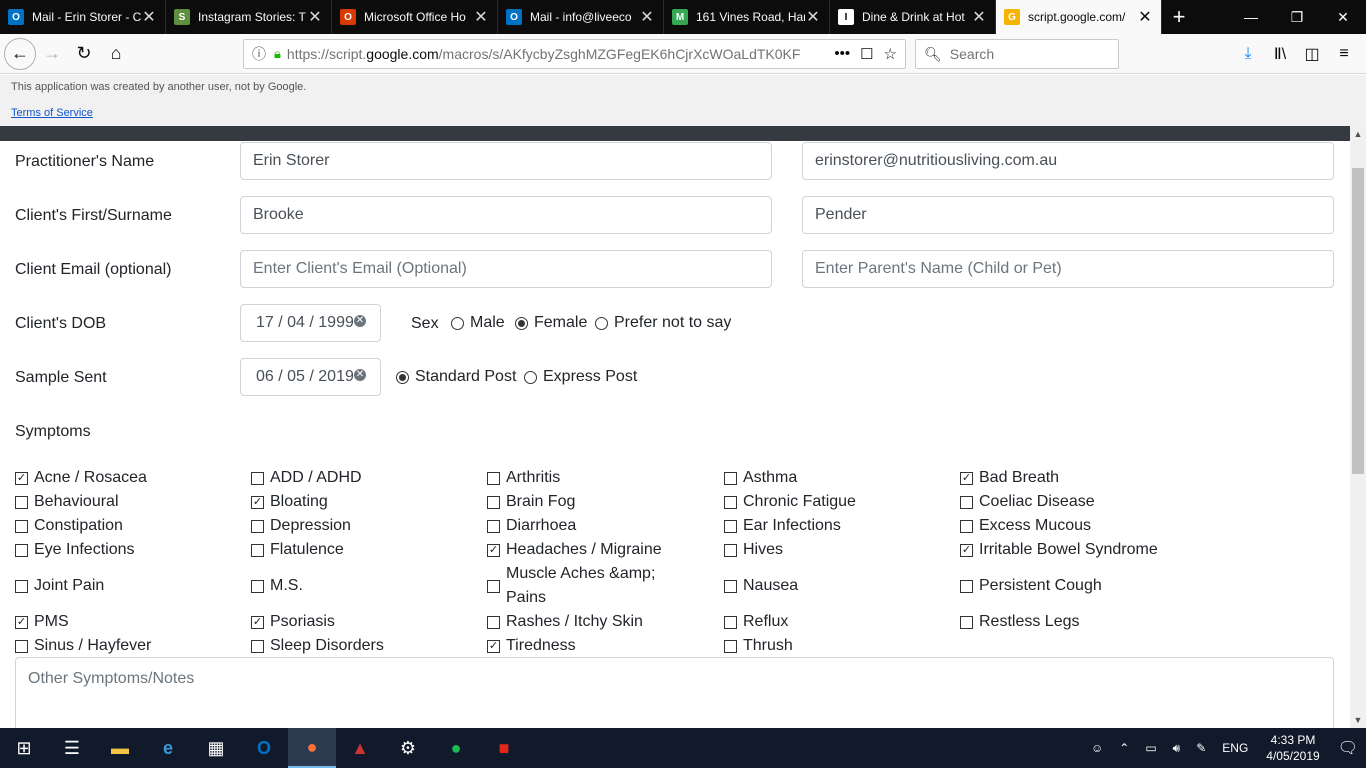 The height and width of the screenshot is (768, 1366). I want to click on symptom-checkbox: Reflux, so click(836, 622).